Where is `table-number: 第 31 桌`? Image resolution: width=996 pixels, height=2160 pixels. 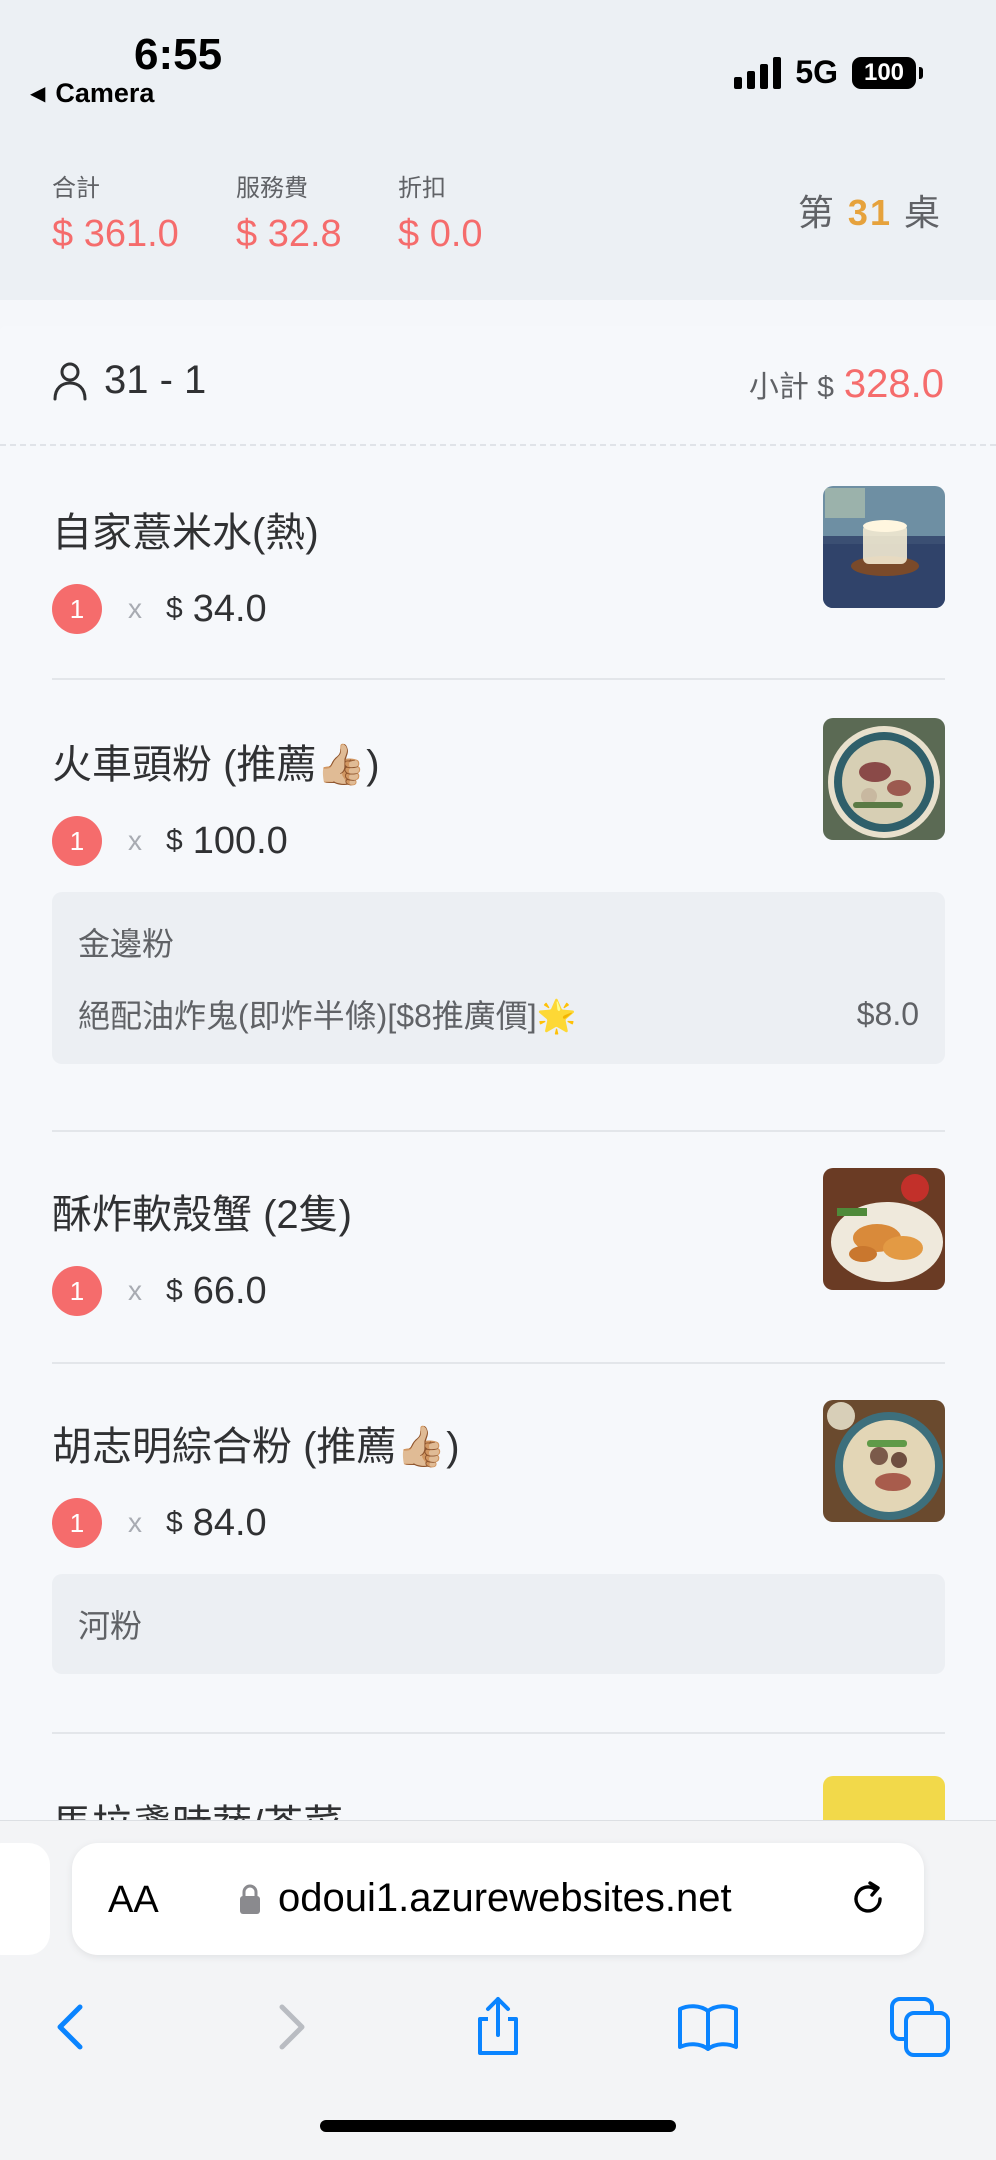 table-number: 第 31 桌 is located at coordinates (870, 210).